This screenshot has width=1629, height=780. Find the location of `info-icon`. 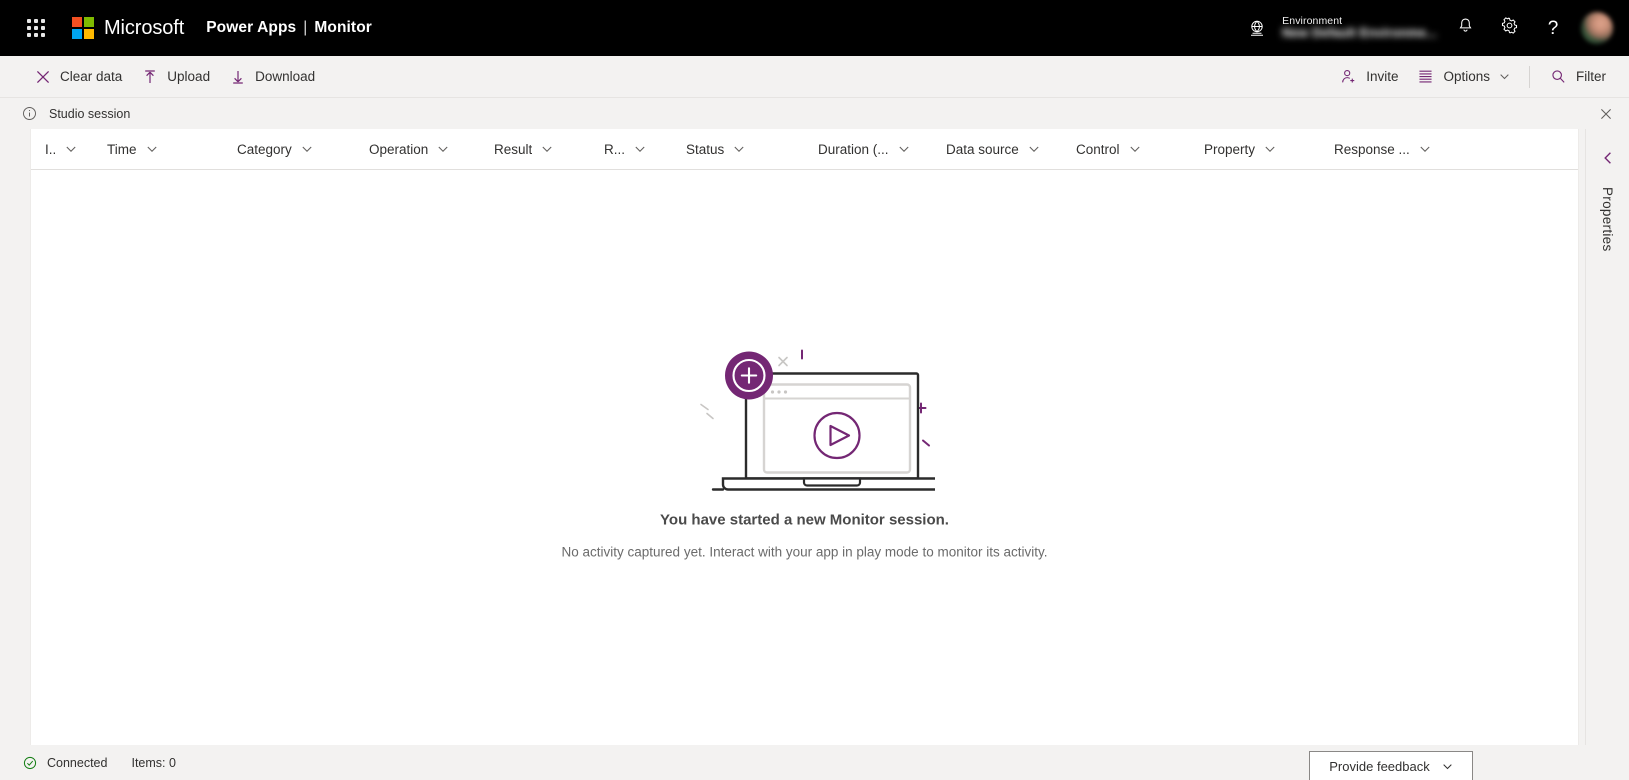

info-icon is located at coordinates (29, 114).